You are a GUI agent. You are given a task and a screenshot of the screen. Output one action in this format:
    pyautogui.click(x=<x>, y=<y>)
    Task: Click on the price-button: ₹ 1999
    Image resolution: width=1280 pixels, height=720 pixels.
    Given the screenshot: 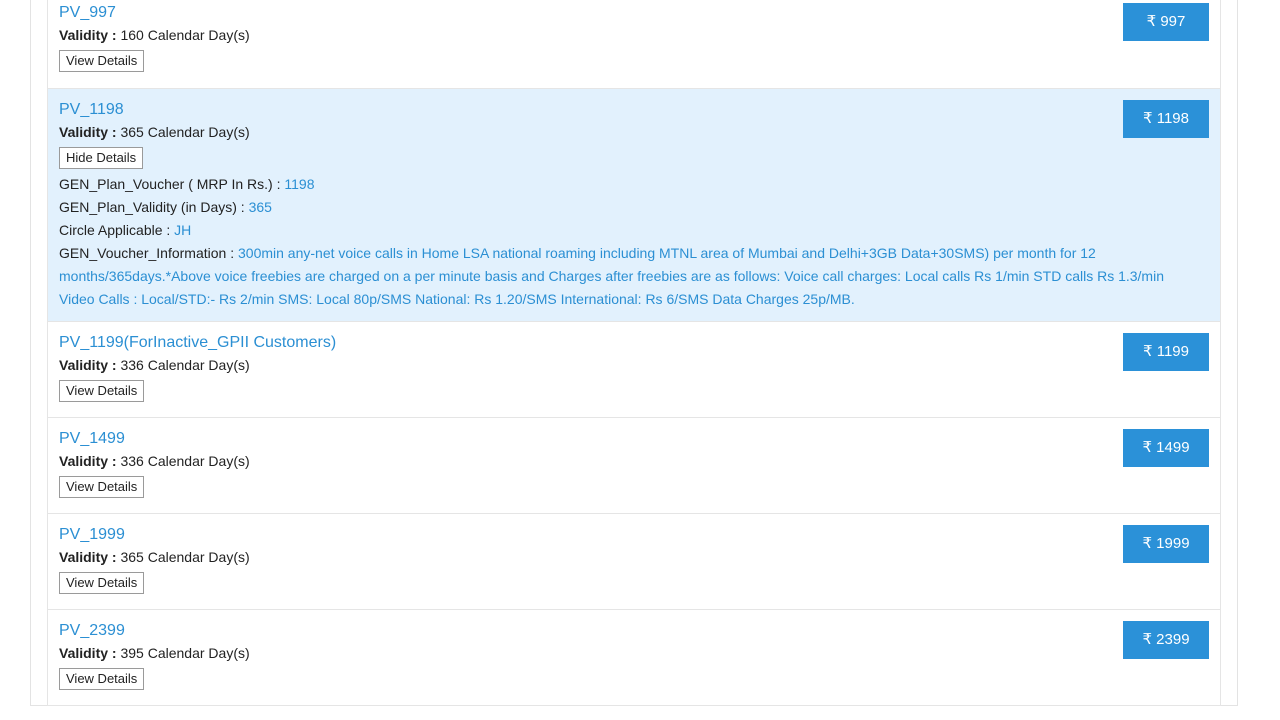 What is the action you would take?
    pyautogui.click(x=1166, y=544)
    